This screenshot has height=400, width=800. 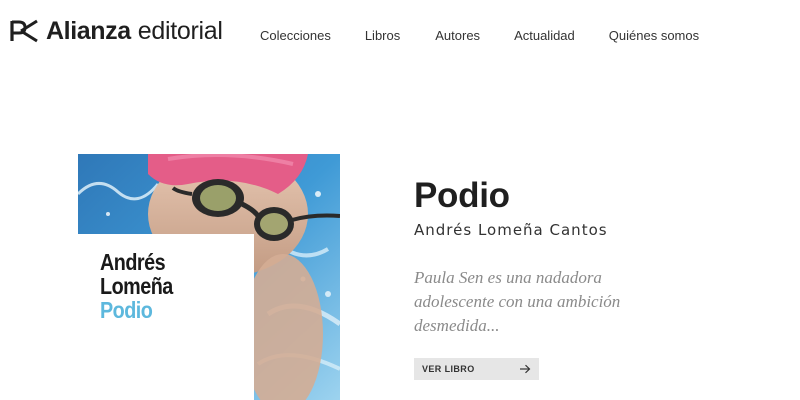 What do you see at coordinates (382, 35) in the screenshot?
I see `nav-item-libros: Libros` at bounding box center [382, 35].